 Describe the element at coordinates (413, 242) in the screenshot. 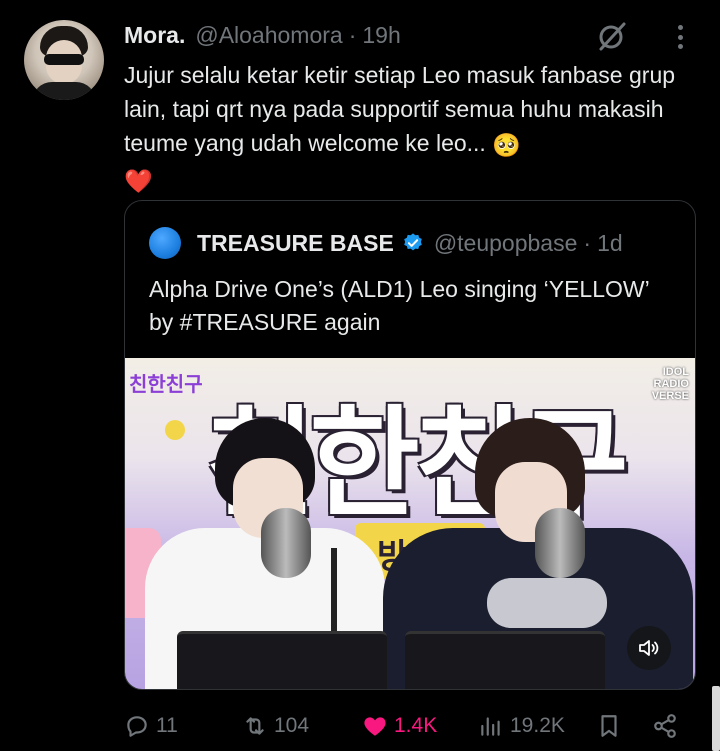

I see `verified-icon` at that location.